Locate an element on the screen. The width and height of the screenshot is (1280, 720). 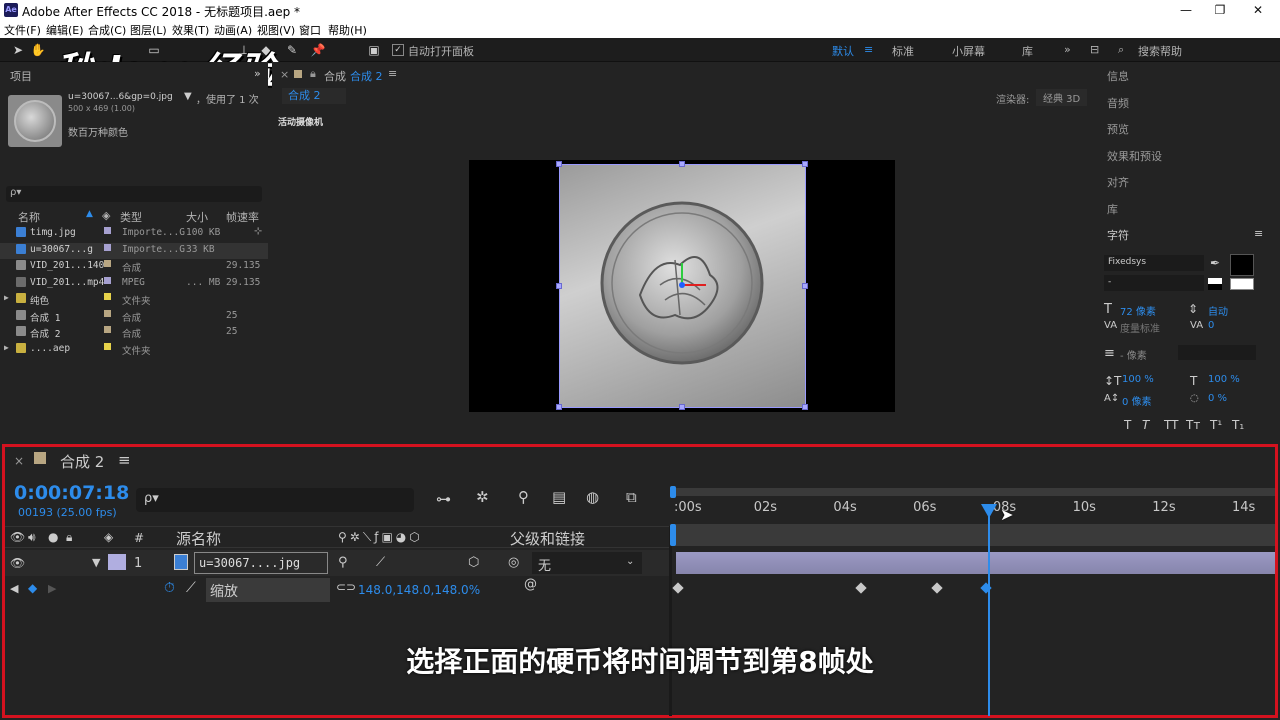
small-caps-button: Tт is located at coordinates (1193, 425).